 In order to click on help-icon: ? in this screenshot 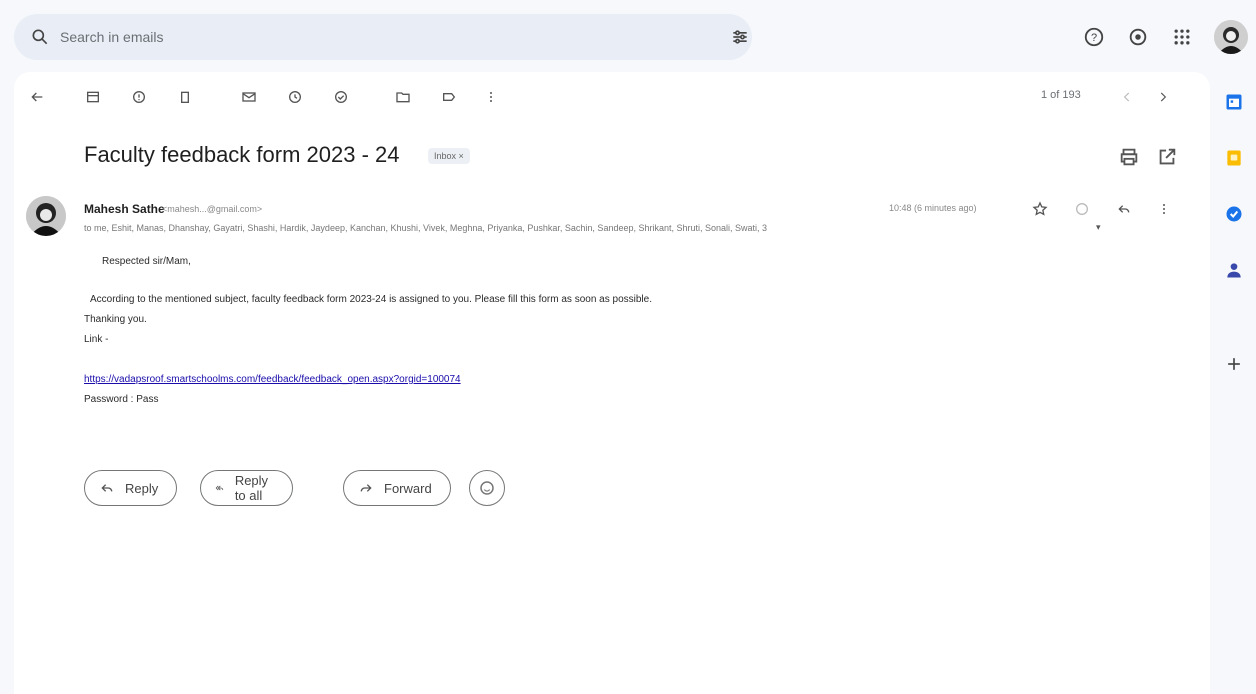, I will do `click(1094, 37)`.